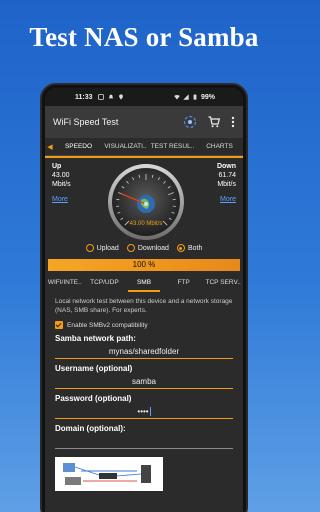  I want to click on radio-upload: Upload, so click(102, 248).